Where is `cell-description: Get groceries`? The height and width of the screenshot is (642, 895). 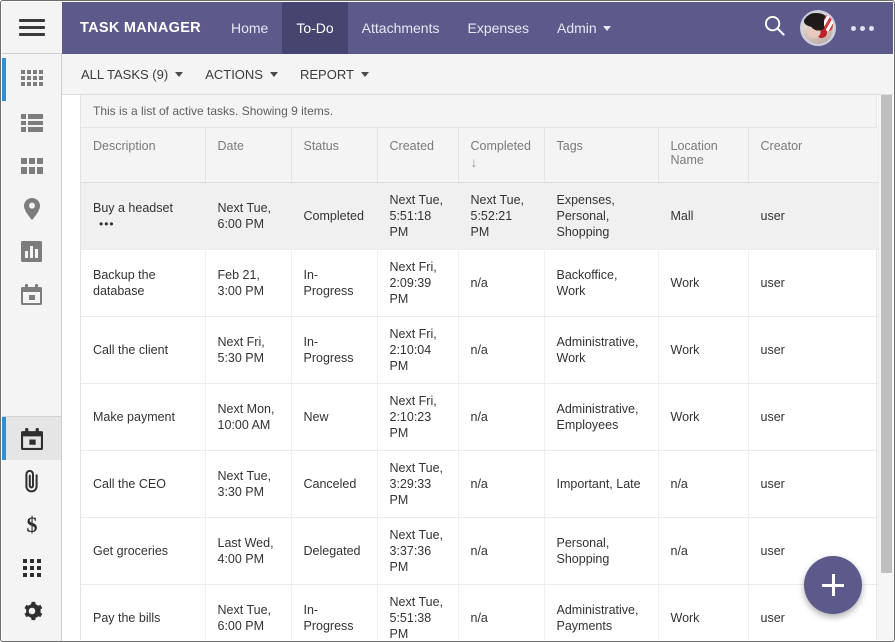 cell-description: Get groceries is located at coordinates (143, 551).